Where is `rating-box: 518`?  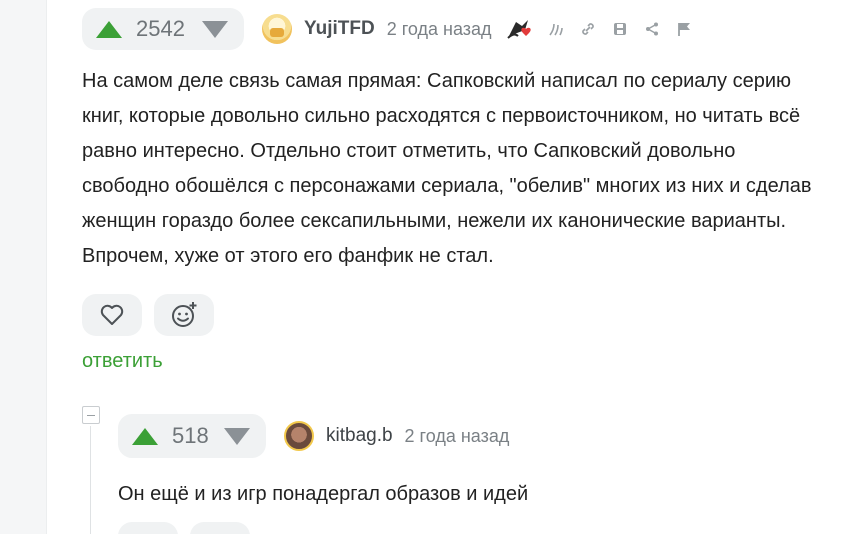 rating-box: 518 is located at coordinates (192, 436).